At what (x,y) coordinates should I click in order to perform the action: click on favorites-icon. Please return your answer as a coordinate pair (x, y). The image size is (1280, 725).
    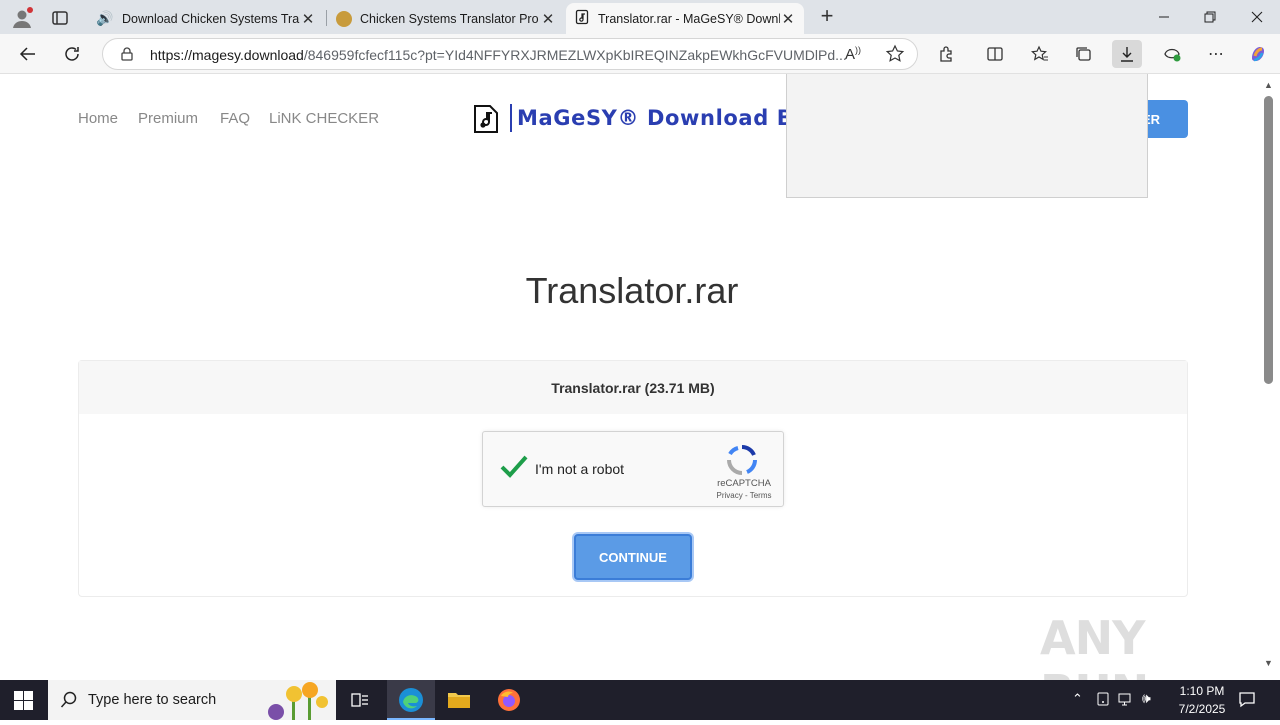
    Looking at the image, I should click on (1040, 54).